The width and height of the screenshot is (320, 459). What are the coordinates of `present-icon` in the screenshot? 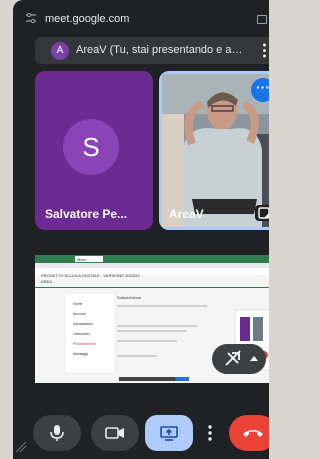 It's located at (169, 433).